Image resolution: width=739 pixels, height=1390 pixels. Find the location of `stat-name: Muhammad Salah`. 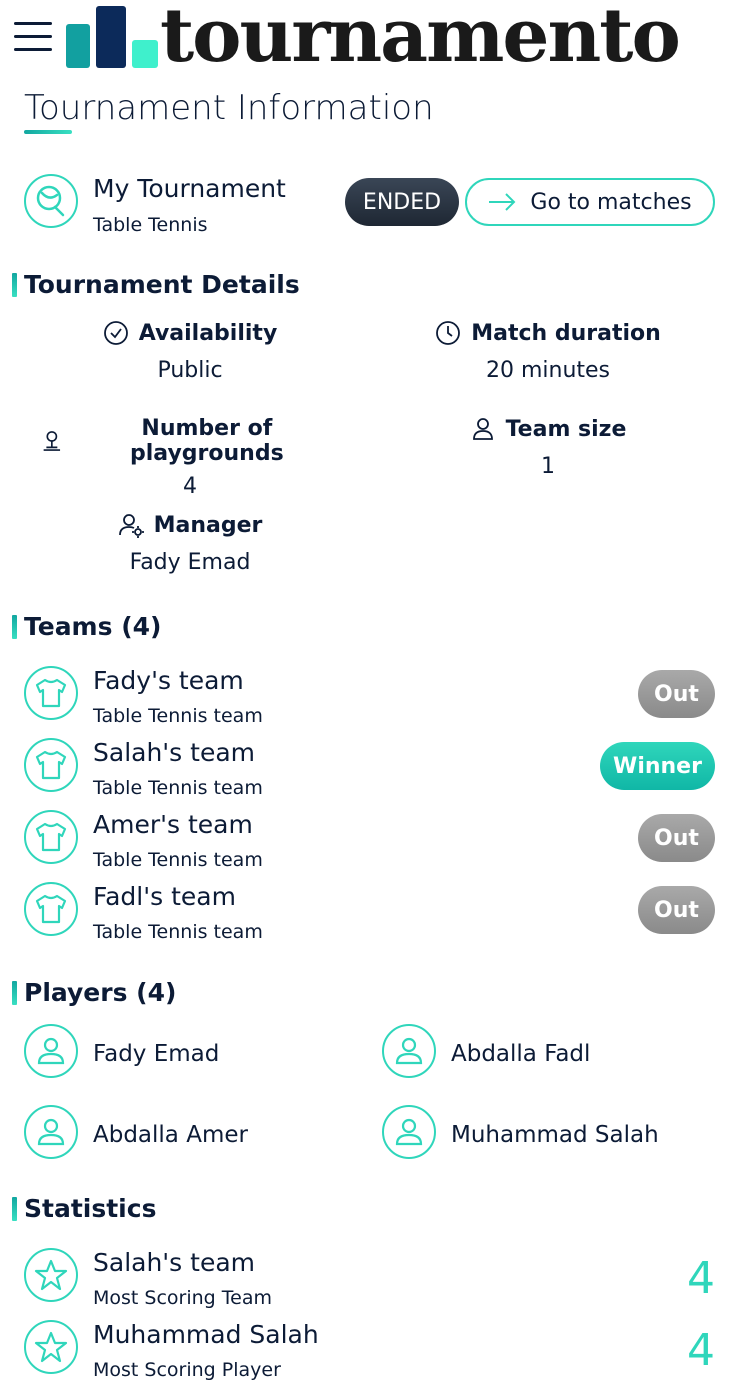

stat-name: Muhammad Salah is located at coordinates (206, 1334).